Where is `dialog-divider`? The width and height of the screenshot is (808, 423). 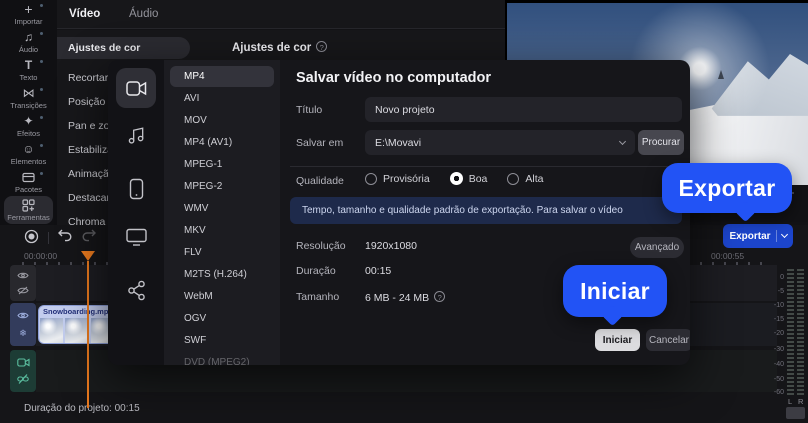
dialog-divider is located at coordinates (485, 166).